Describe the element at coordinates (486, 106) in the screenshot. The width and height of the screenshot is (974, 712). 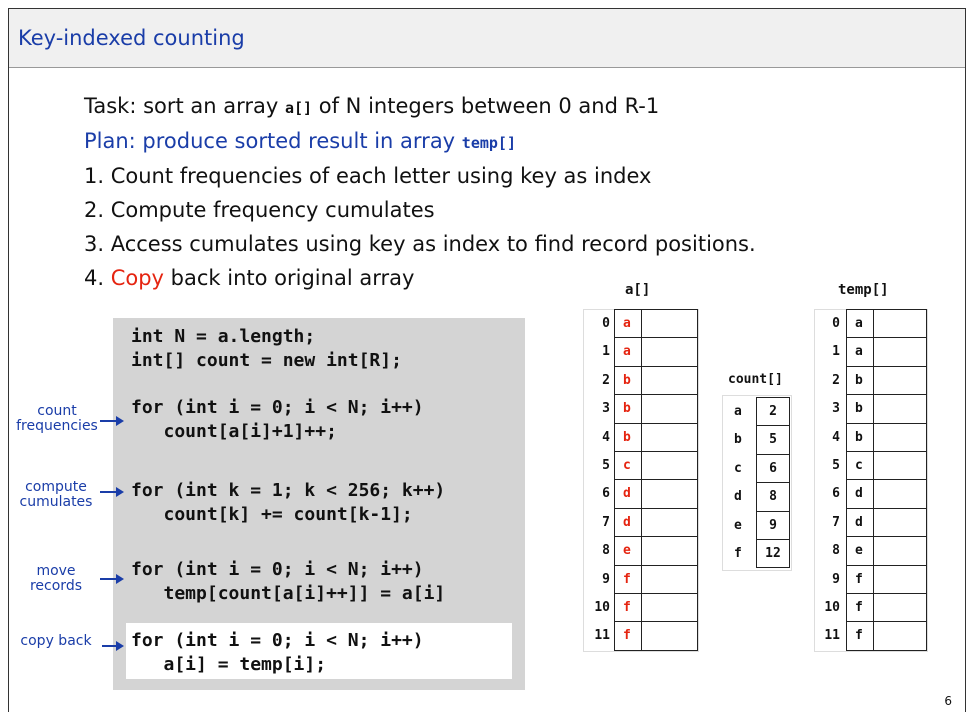
I see `task-suffix: of N integers between 0 and R-1` at that location.